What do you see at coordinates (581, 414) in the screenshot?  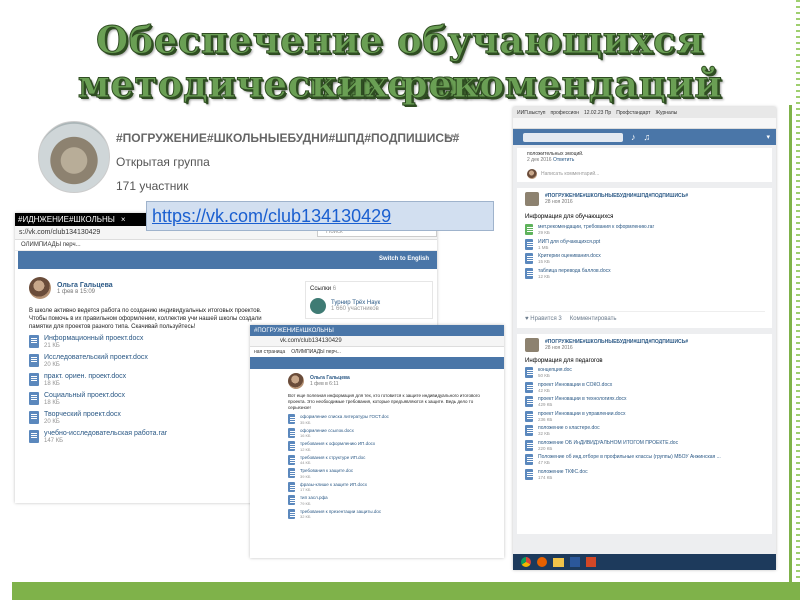 I see `doc-name: проект Инновации в управлении.docx` at bounding box center [581, 414].